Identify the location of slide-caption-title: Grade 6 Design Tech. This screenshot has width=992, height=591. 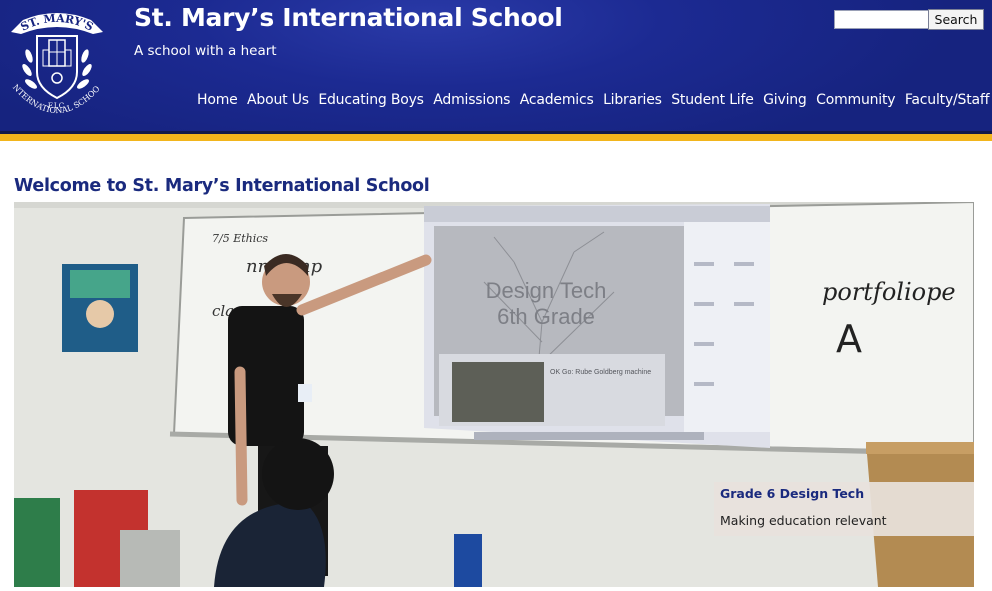
(792, 493).